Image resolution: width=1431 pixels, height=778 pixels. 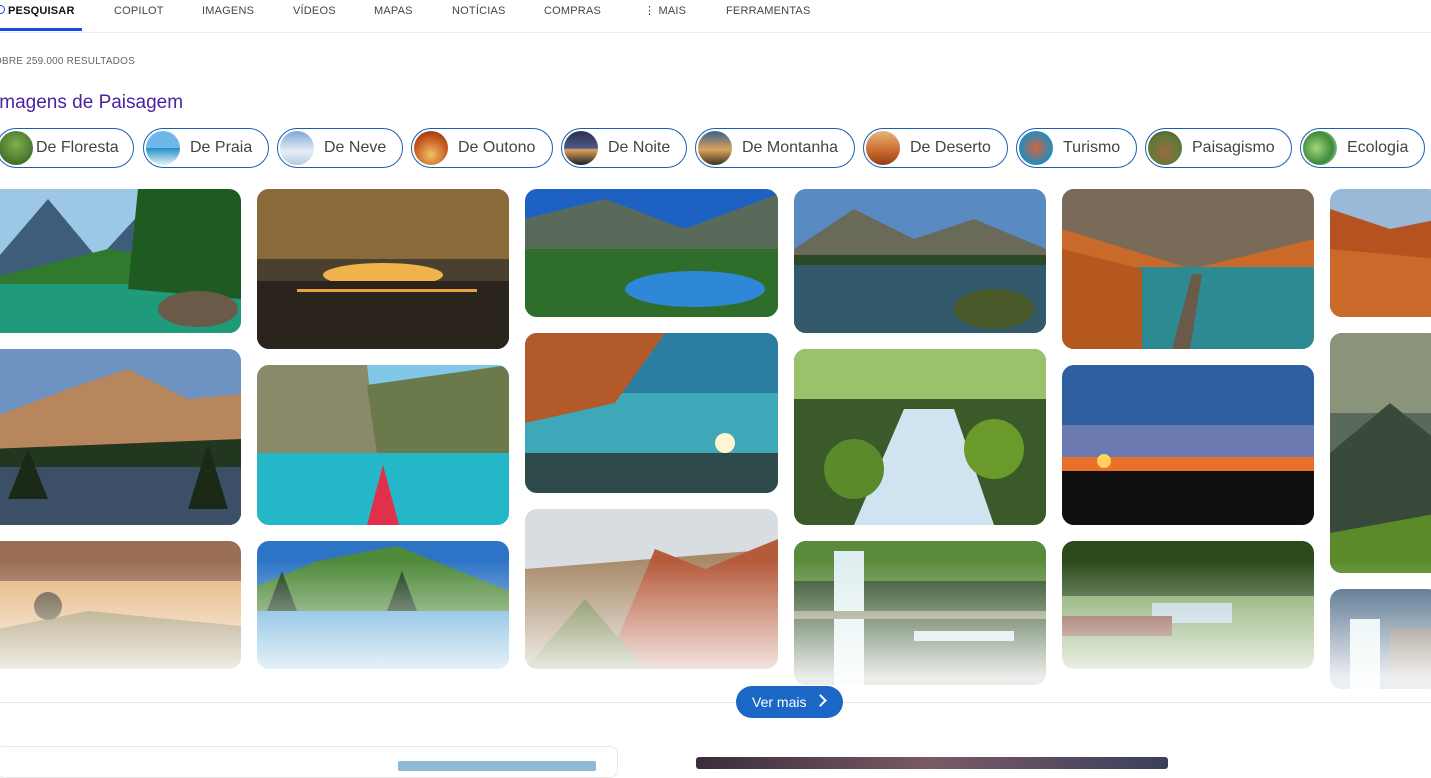 What do you see at coordinates (479, 16) in the screenshot?
I see `nav-tab-noticias: NOTÍCIAS` at bounding box center [479, 16].